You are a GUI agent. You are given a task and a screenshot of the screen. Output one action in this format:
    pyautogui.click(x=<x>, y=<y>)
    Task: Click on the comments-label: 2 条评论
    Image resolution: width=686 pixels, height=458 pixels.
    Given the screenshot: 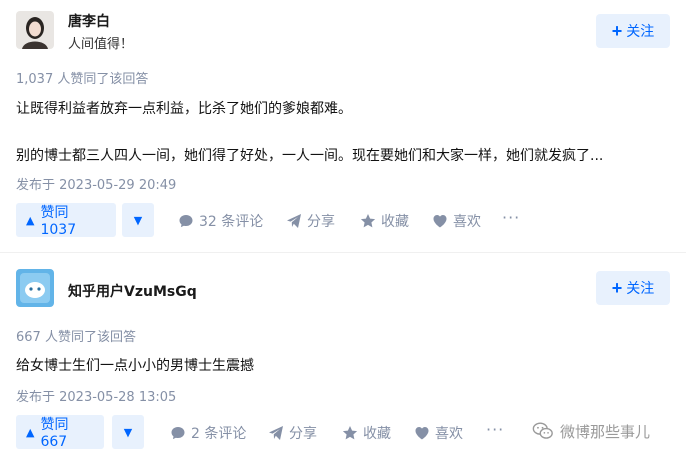 What is the action you would take?
    pyautogui.click(x=219, y=434)
    